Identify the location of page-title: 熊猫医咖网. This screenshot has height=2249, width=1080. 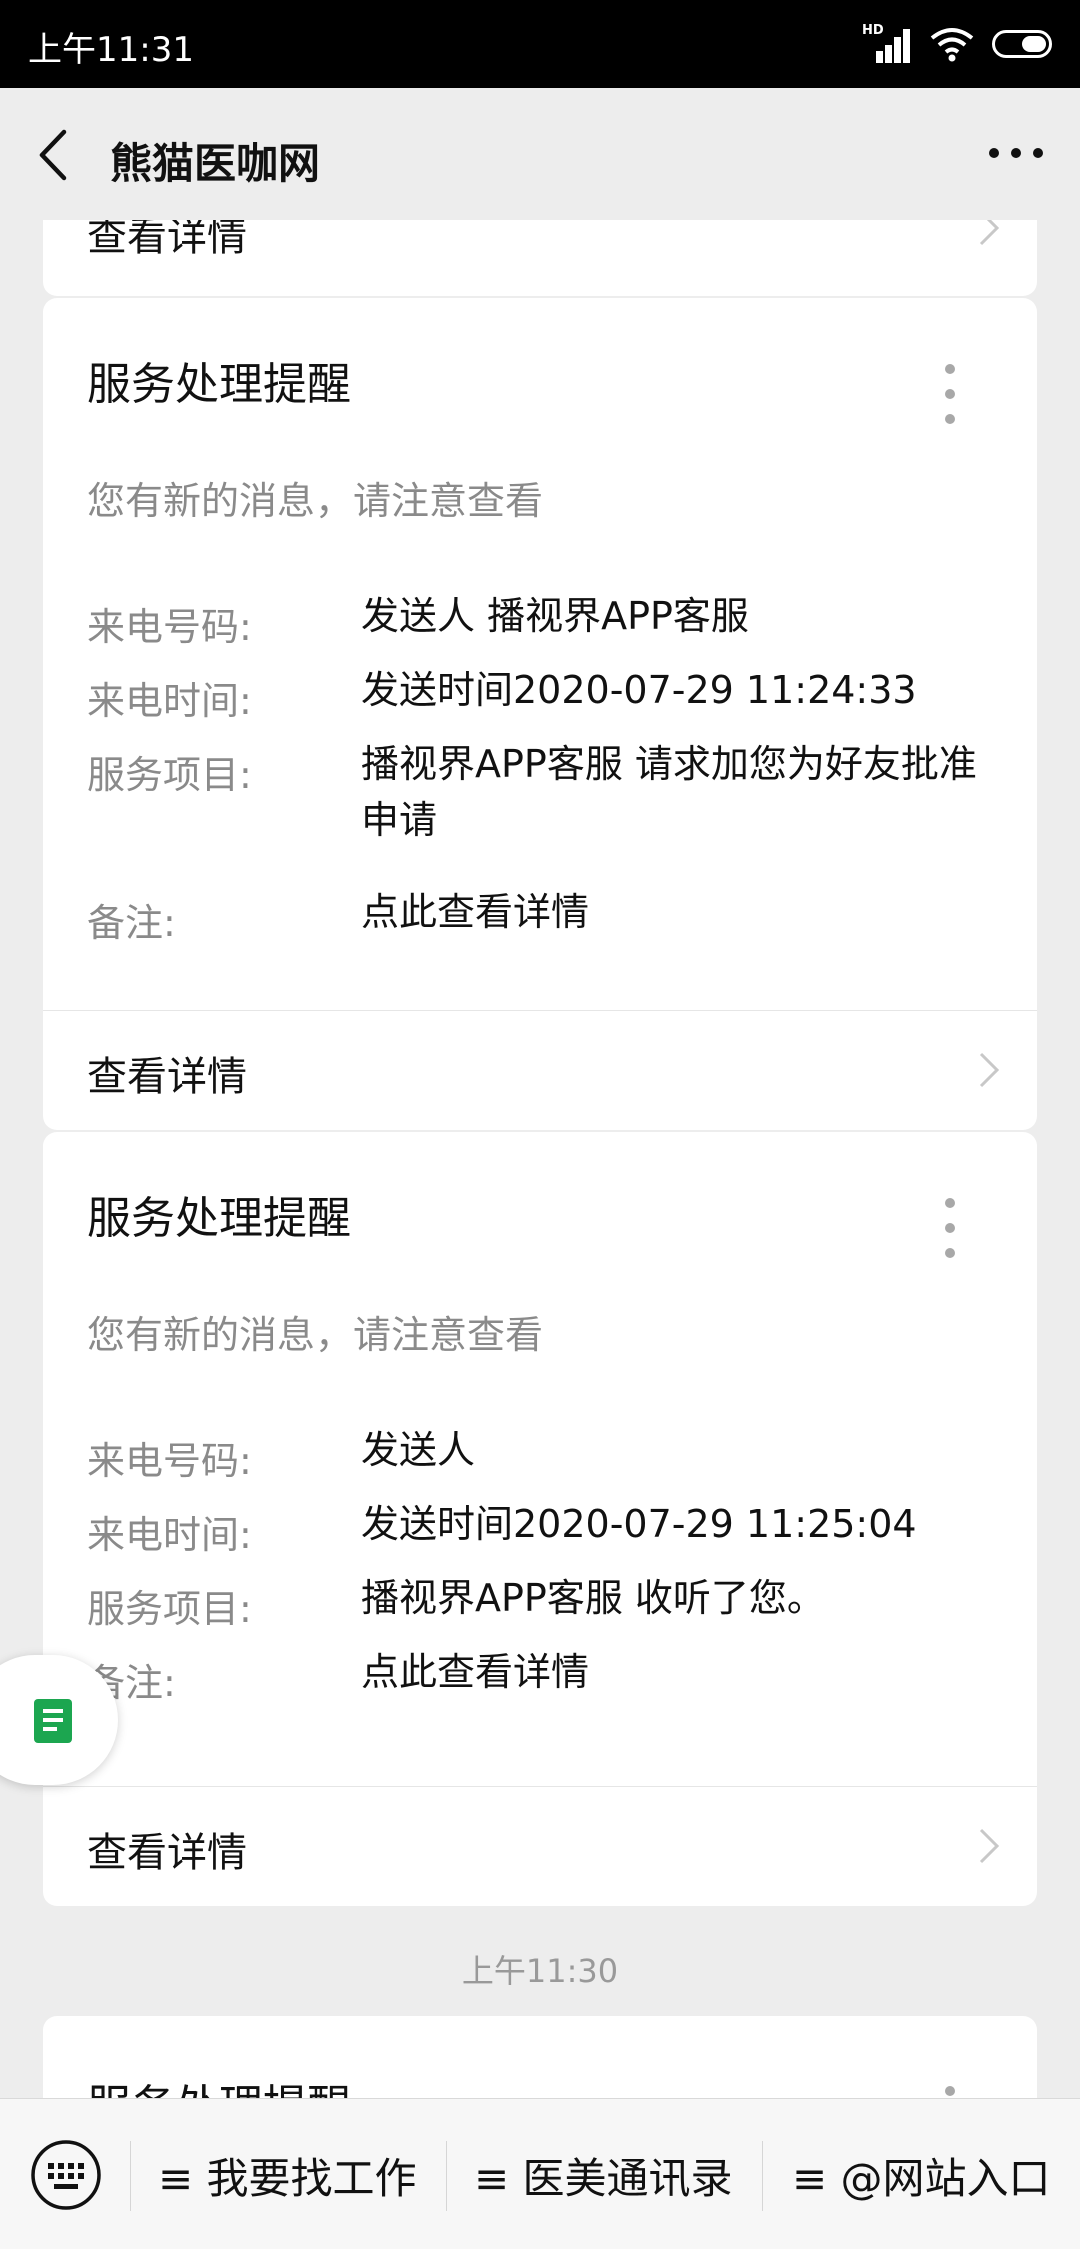
(215, 163).